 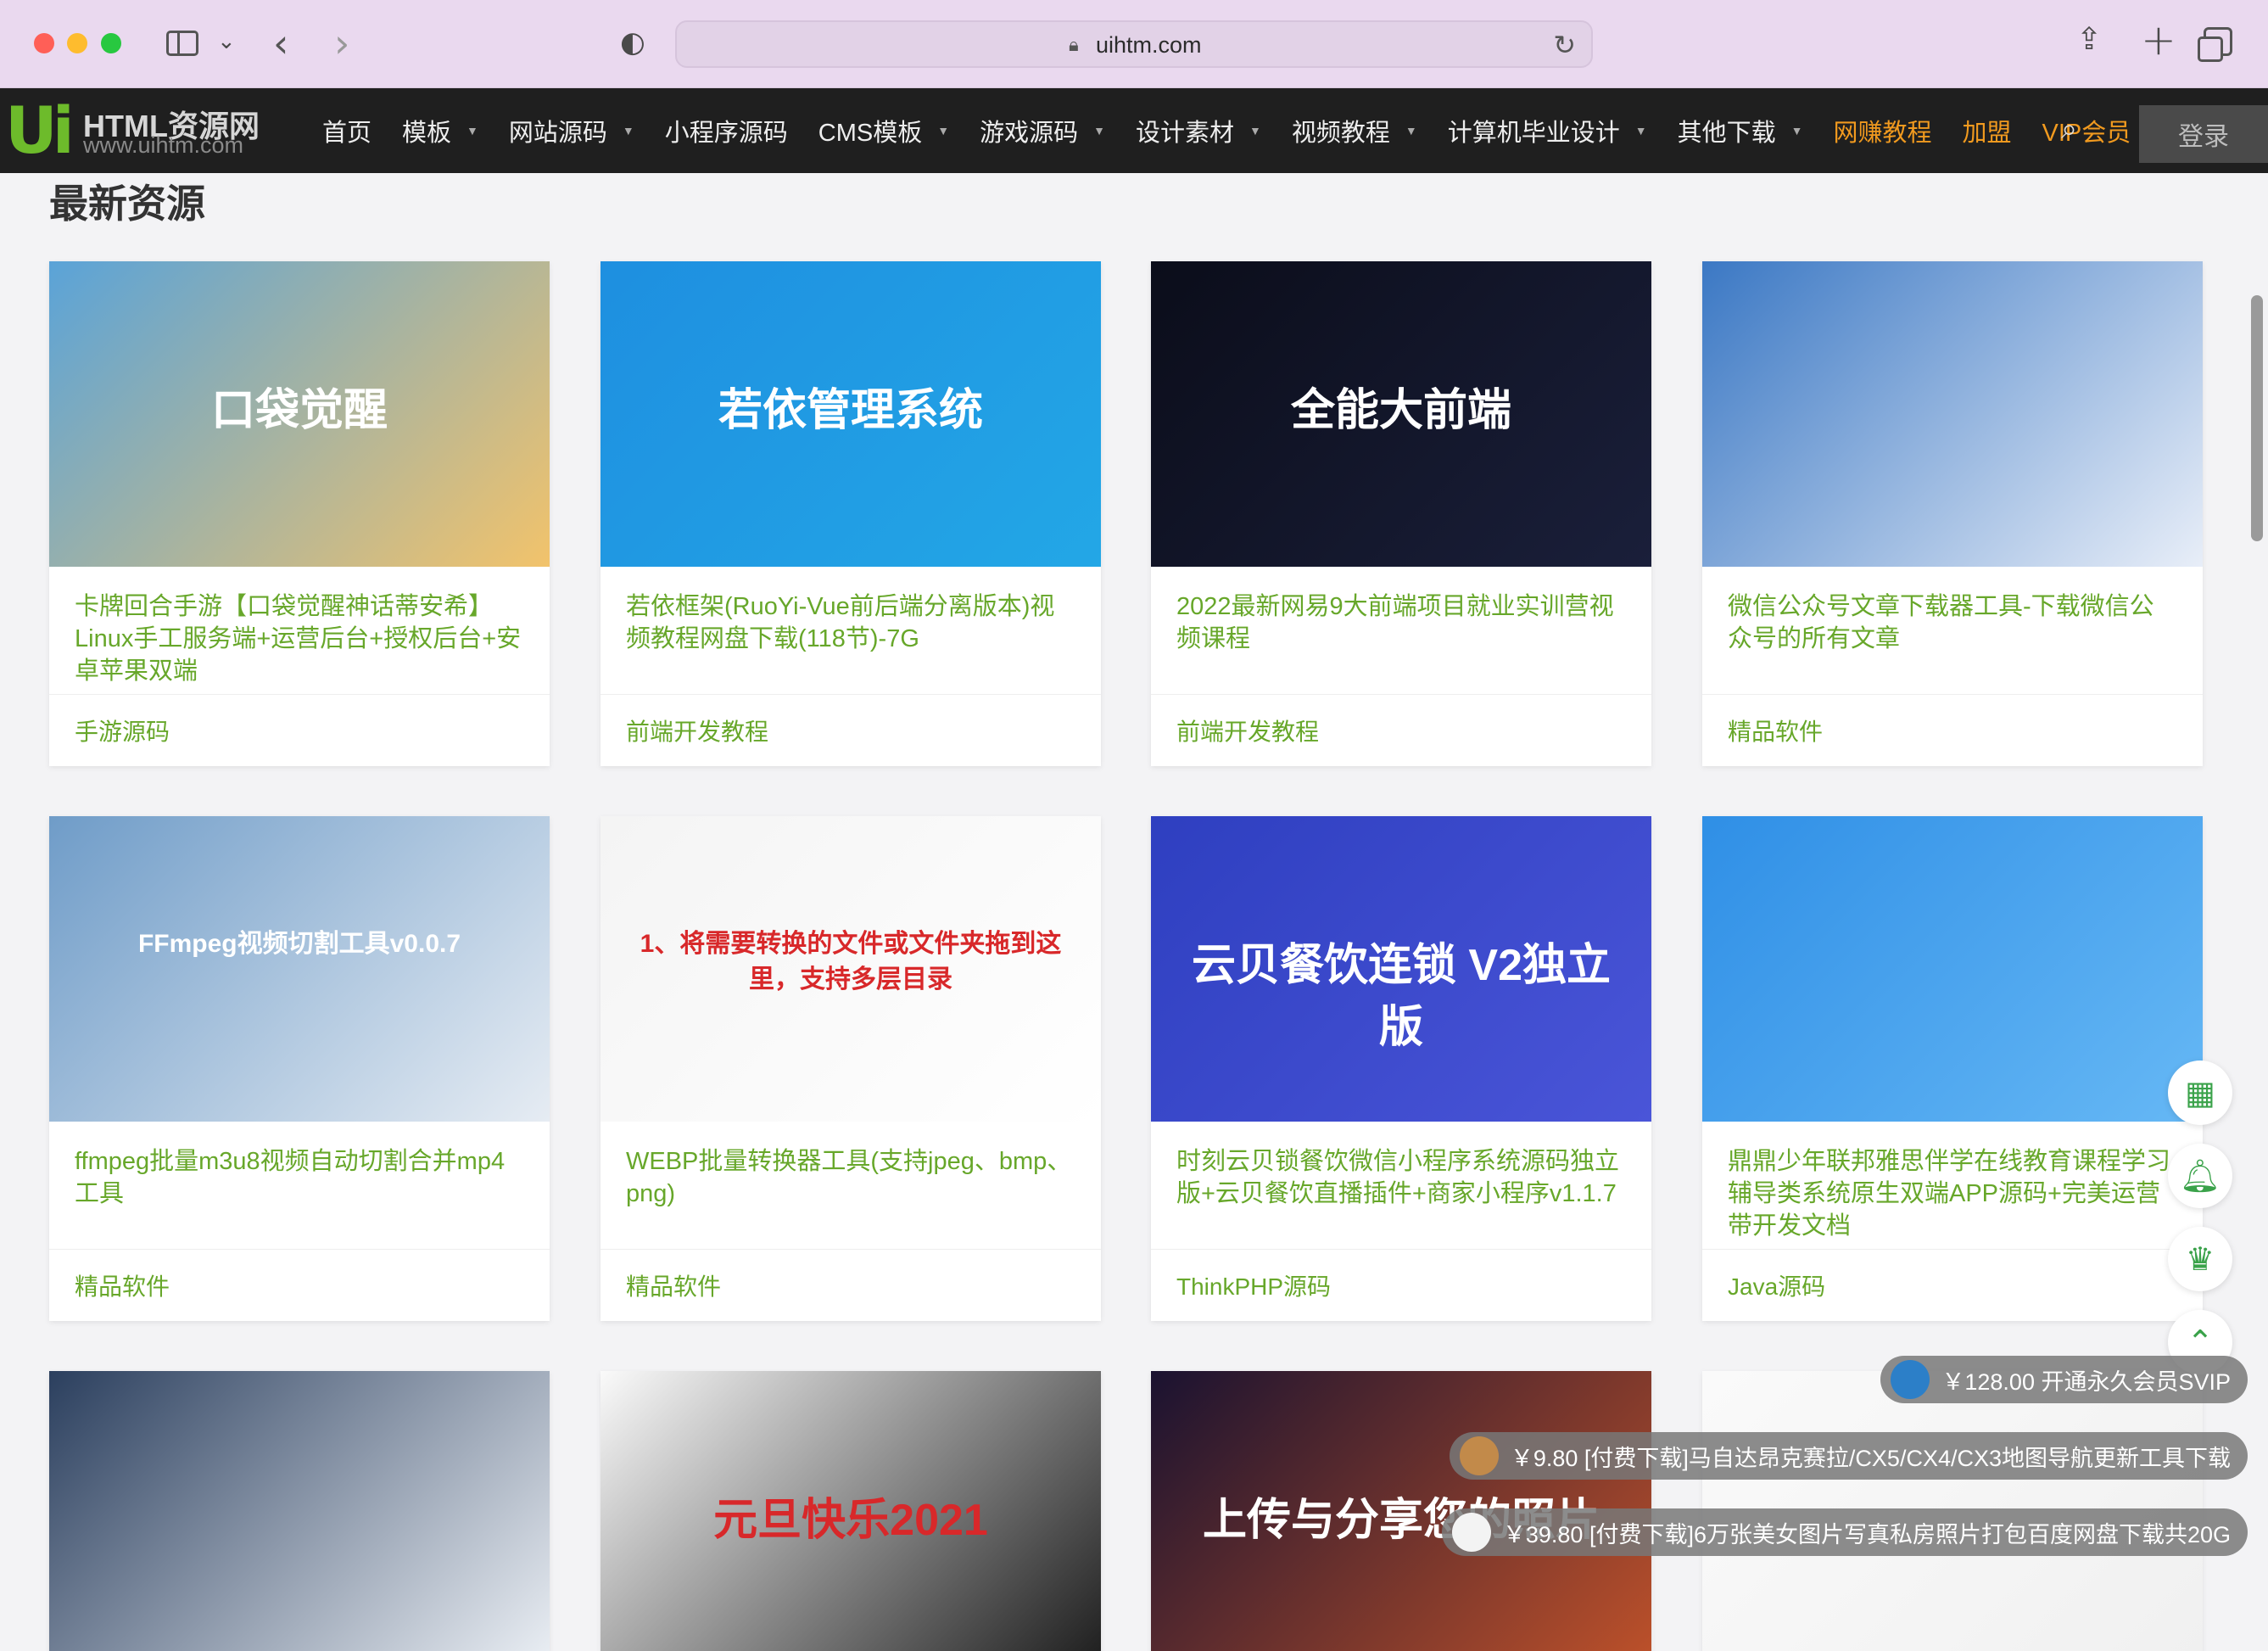 What do you see at coordinates (1401, 1286) in the screenshot?
I see `resource-category: ThinkPHP源码` at bounding box center [1401, 1286].